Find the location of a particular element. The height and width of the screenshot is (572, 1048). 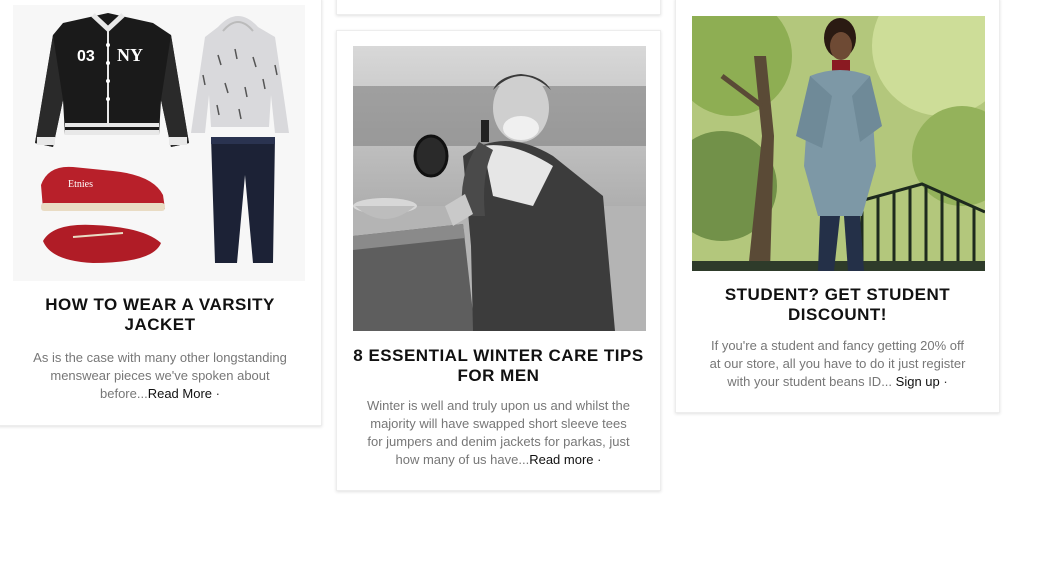

card-image-shaving-man is located at coordinates (499, 188).